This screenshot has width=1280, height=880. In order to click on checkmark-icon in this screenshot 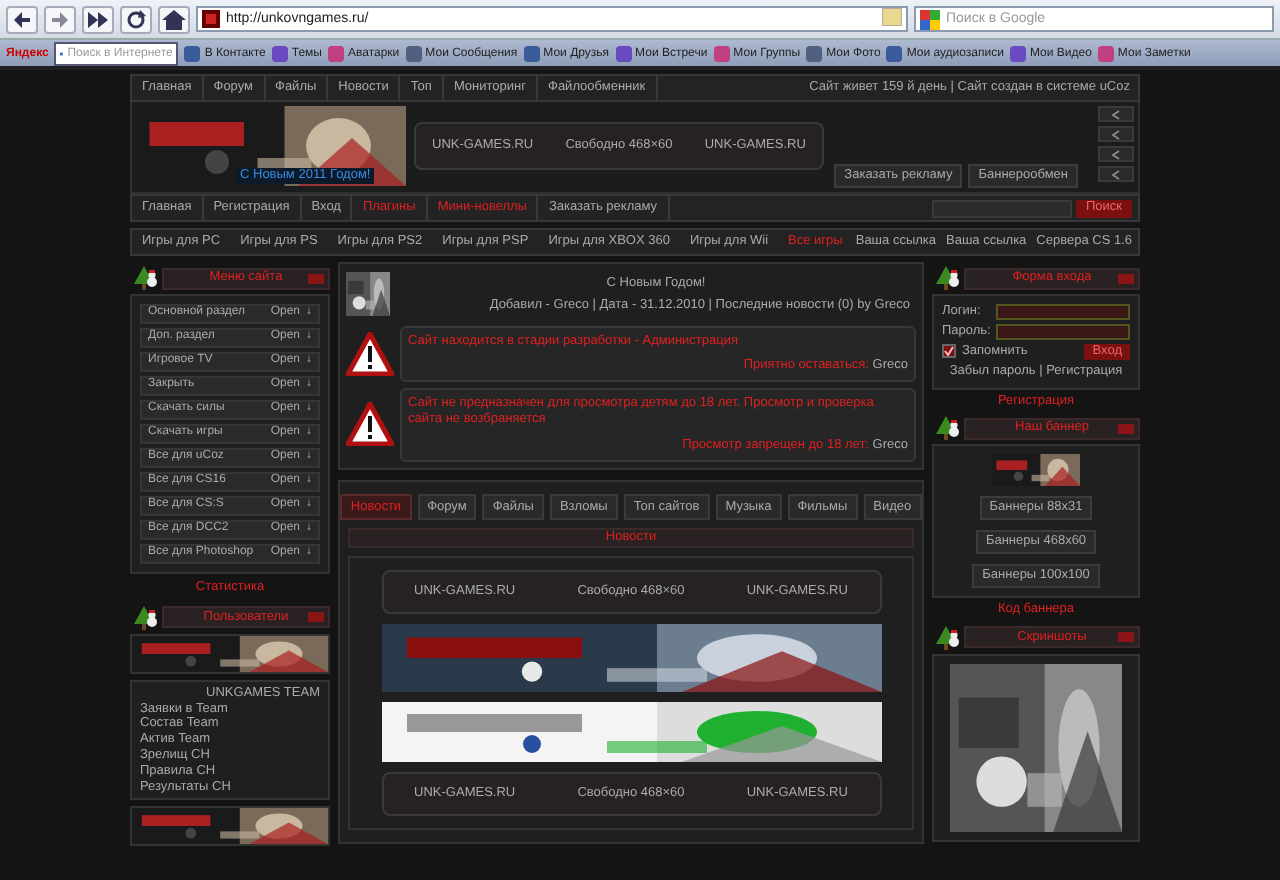, I will do `click(949, 351)`.